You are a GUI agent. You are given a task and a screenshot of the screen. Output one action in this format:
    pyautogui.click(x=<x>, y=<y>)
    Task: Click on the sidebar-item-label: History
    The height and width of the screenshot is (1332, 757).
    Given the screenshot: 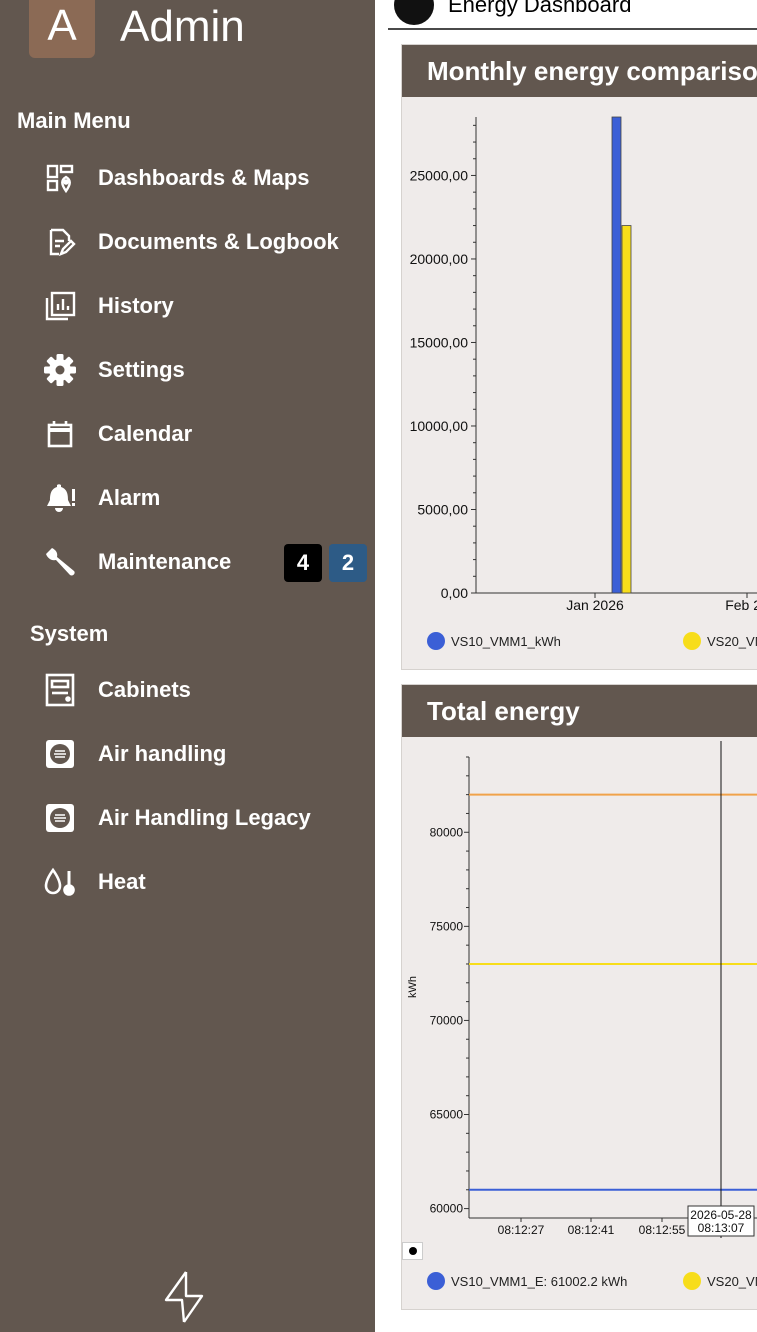 What is the action you would take?
    pyautogui.click(x=136, y=305)
    